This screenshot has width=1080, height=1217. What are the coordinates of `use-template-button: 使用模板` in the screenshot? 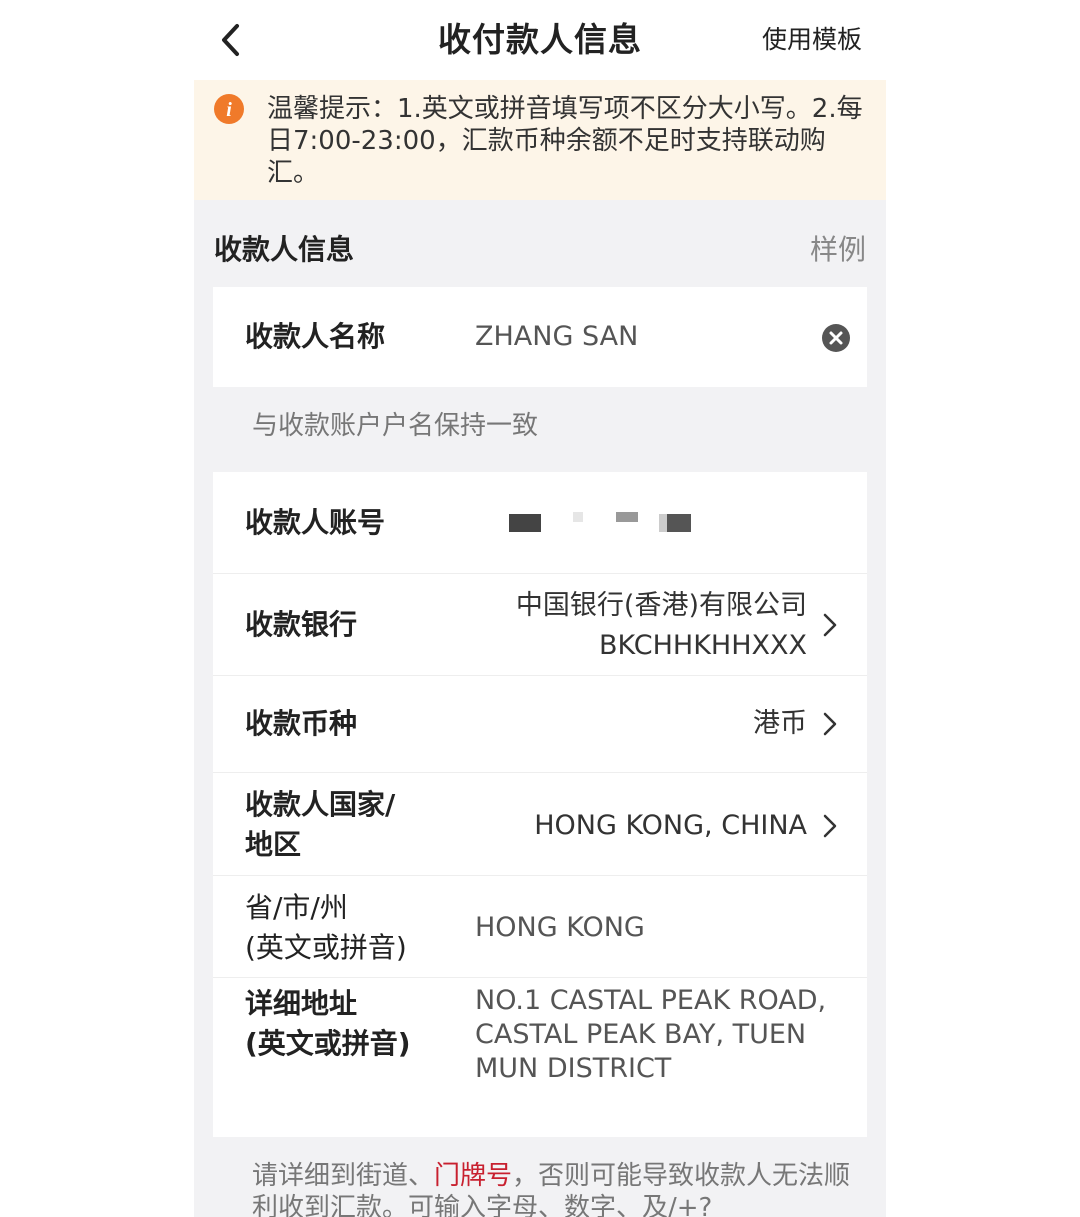 It's located at (812, 40).